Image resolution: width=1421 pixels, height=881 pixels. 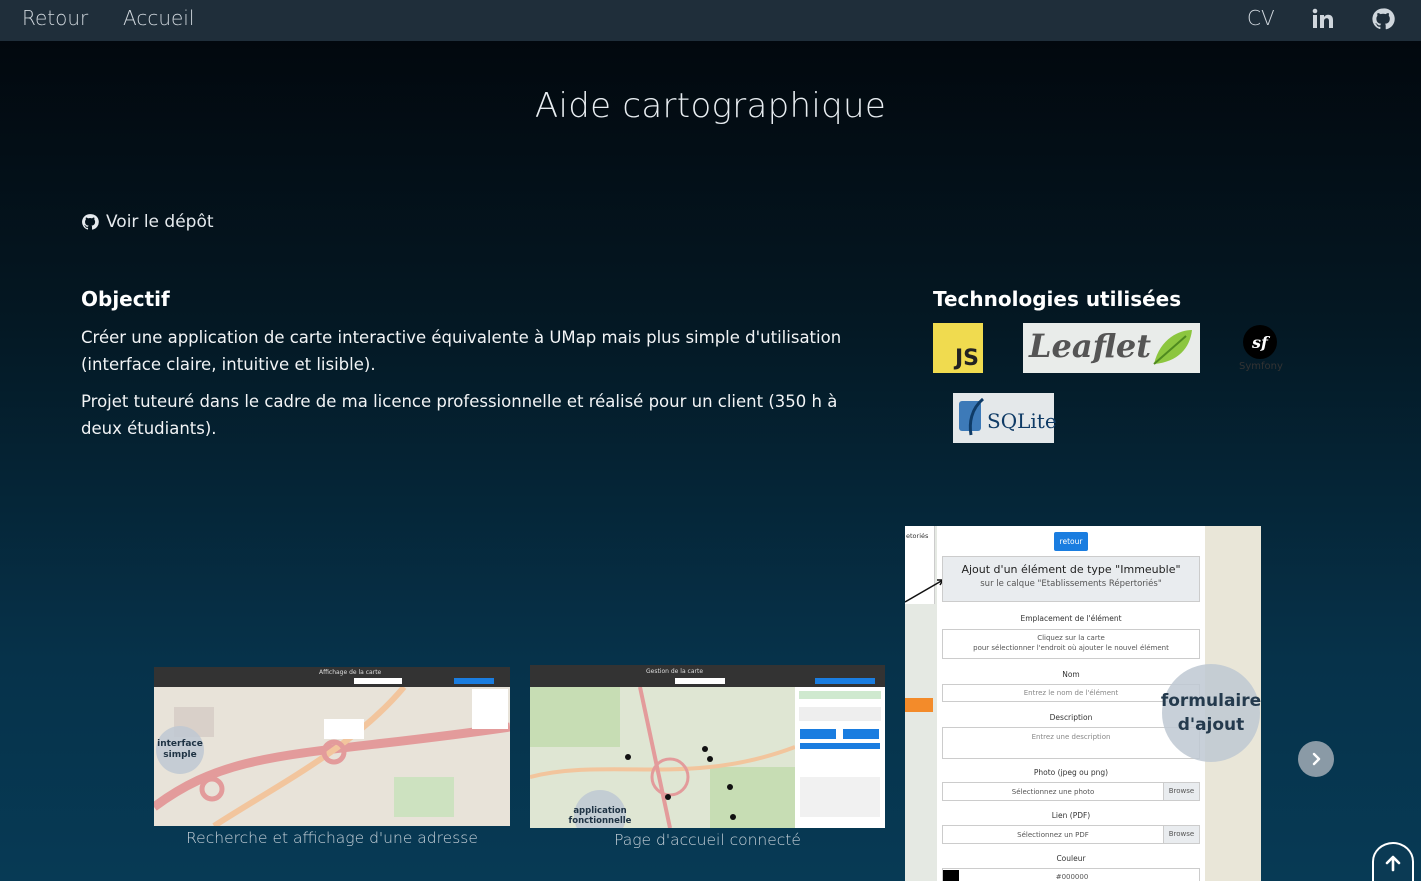 What do you see at coordinates (1071, 638) in the screenshot?
I see `featured-location-hint-1: Cliquez sur la carte` at bounding box center [1071, 638].